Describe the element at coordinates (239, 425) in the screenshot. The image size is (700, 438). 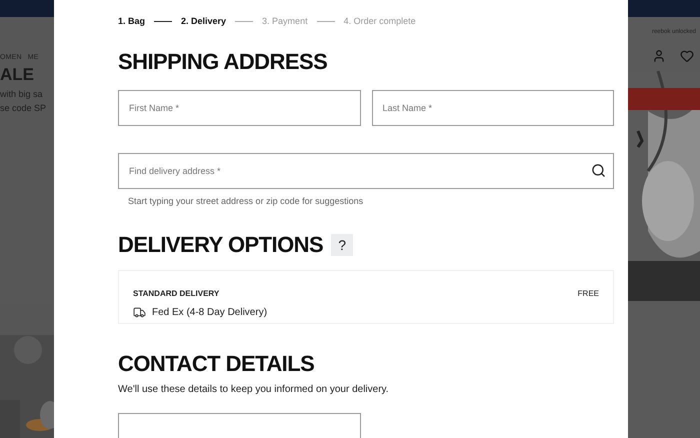
I see `contact-field` at that location.